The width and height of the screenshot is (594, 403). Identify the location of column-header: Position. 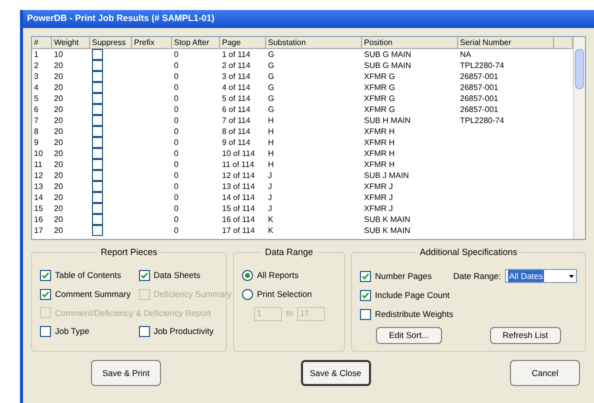
(410, 42).